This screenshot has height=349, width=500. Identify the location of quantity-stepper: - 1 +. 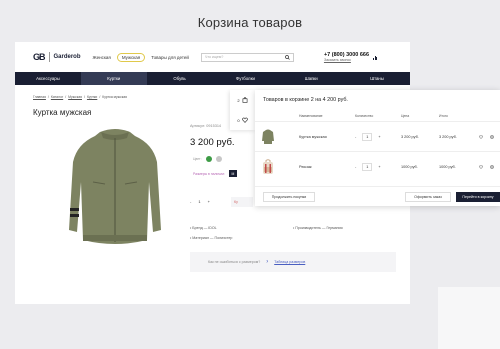
(200, 201).